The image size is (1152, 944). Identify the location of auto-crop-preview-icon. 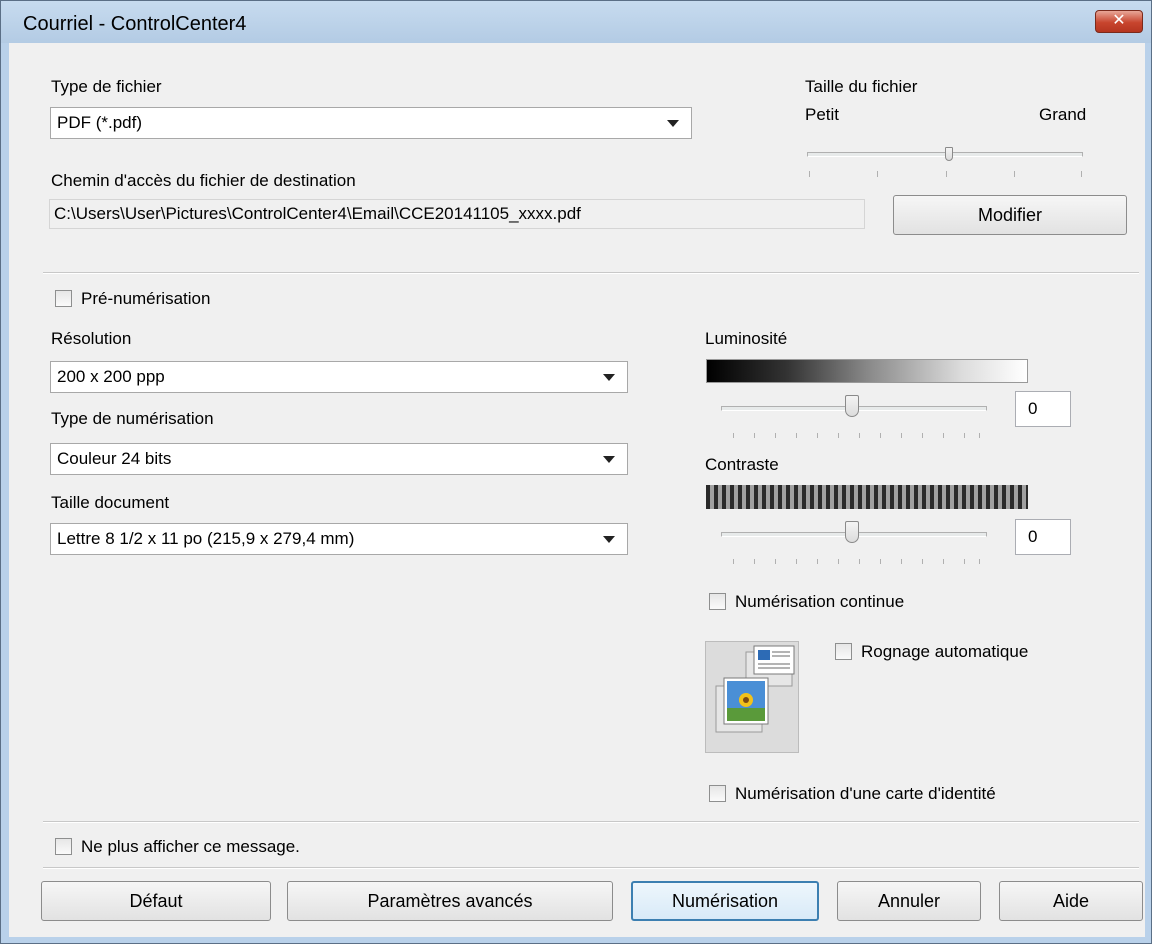
(752, 697).